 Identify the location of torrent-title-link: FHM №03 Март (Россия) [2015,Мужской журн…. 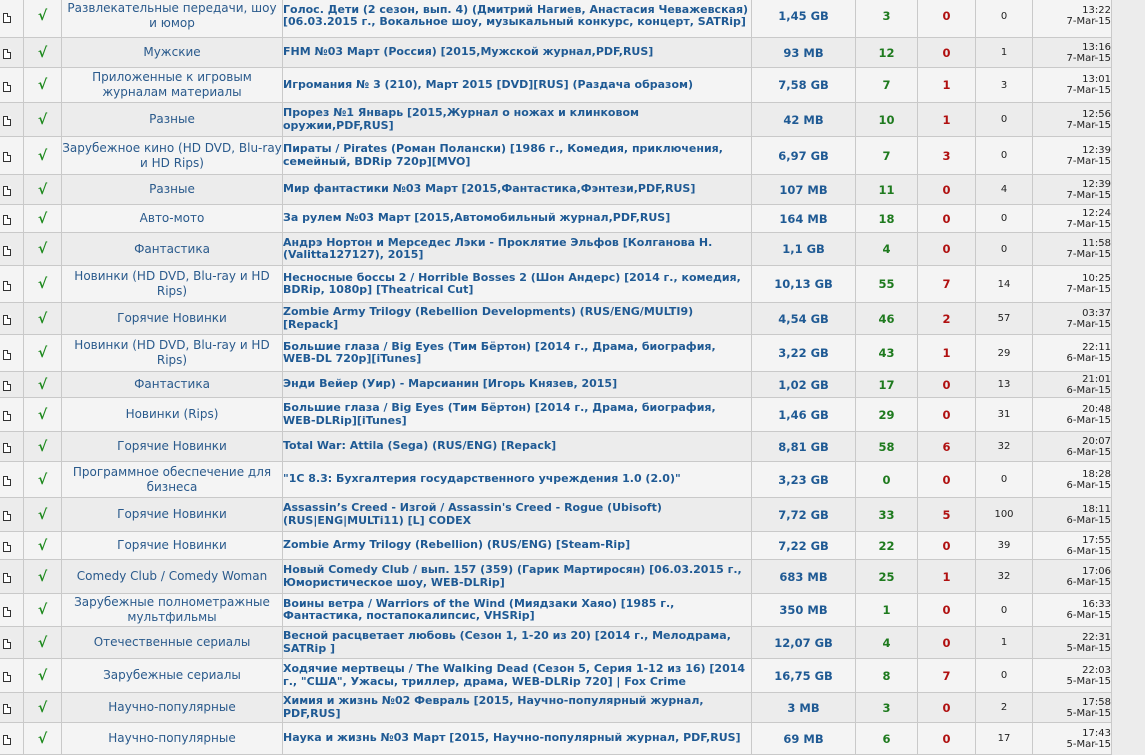
(469, 52).